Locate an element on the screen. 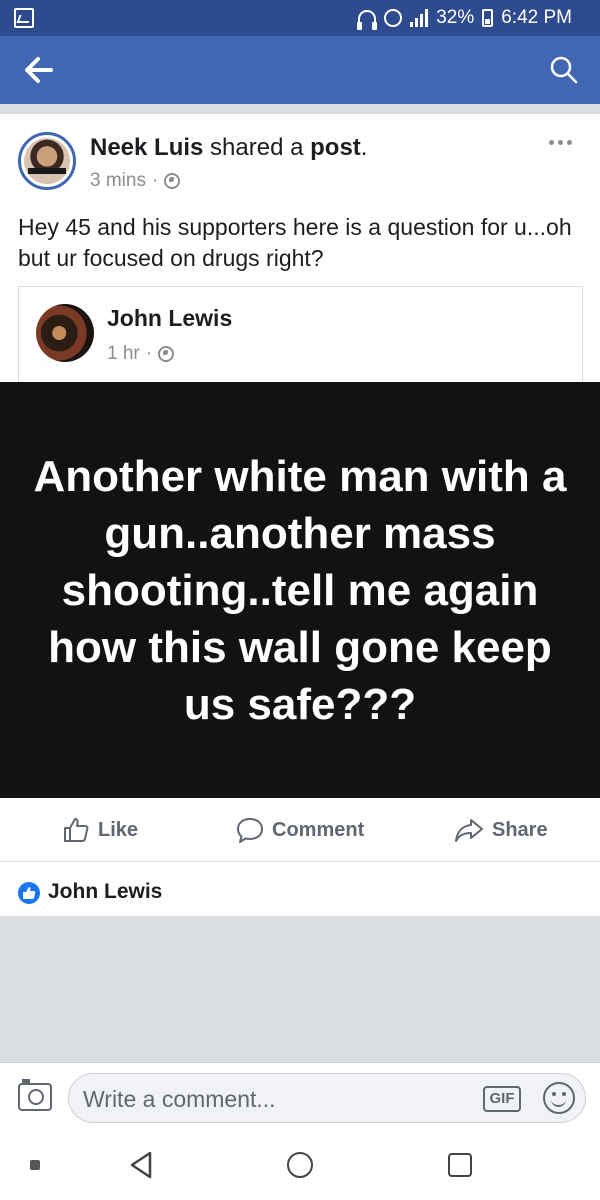  signal-icon is located at coordinates (419, 18).